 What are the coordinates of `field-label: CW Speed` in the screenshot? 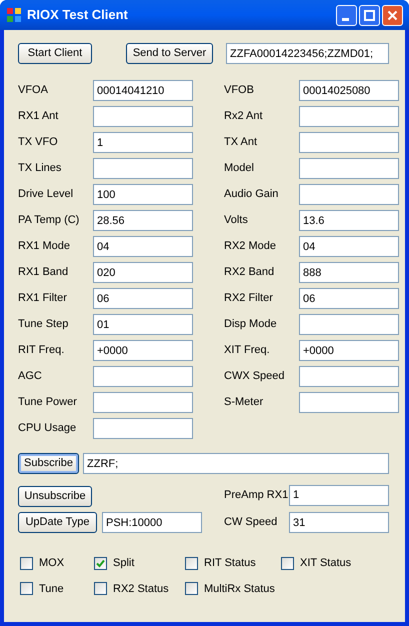 It's located at (251, 522).